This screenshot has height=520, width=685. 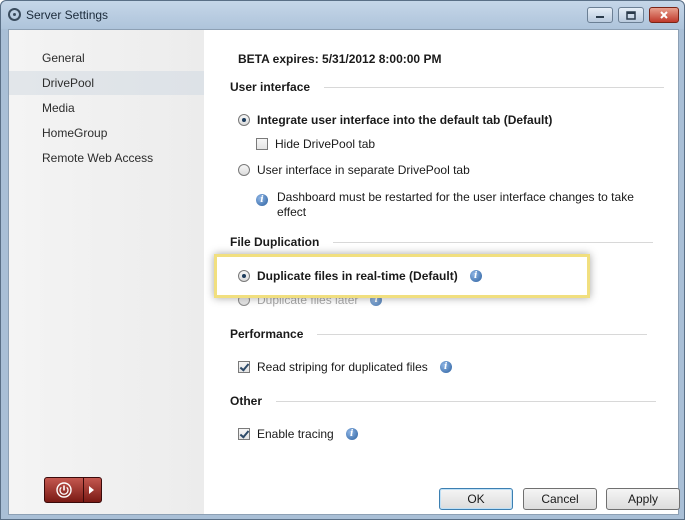 I want to click on hide-drivepool-tab-label: Hide DrivePool tab, so click(x=325, y=144).